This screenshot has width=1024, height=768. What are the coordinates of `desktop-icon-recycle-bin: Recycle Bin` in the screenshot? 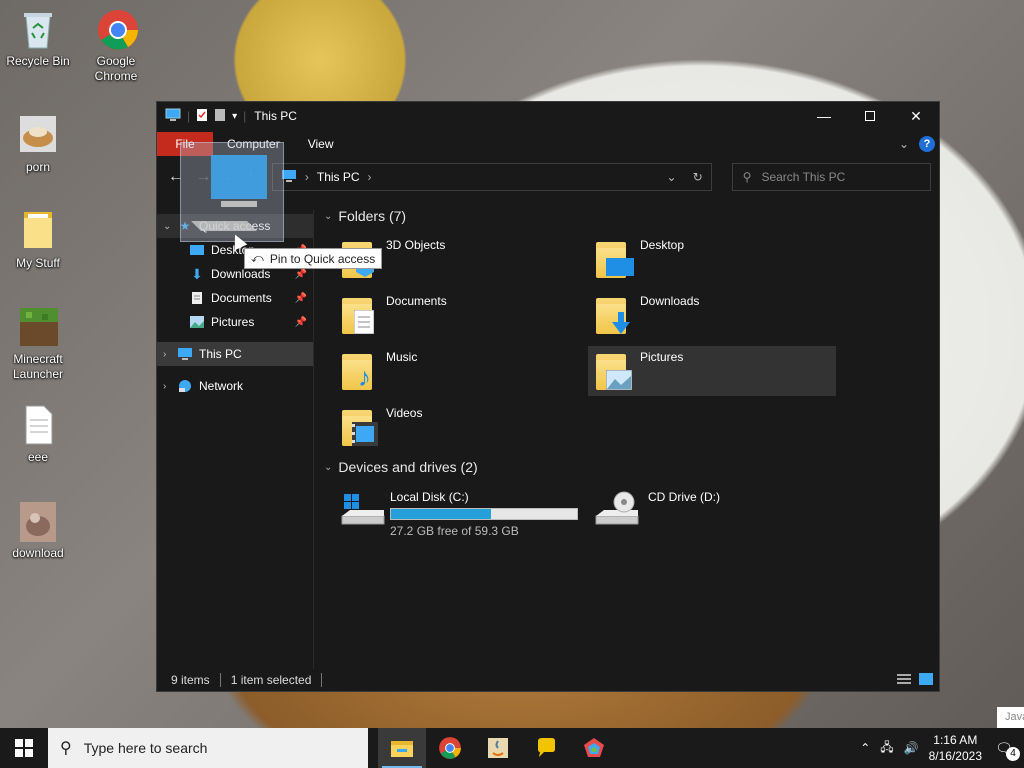 It's located at (38, 38).